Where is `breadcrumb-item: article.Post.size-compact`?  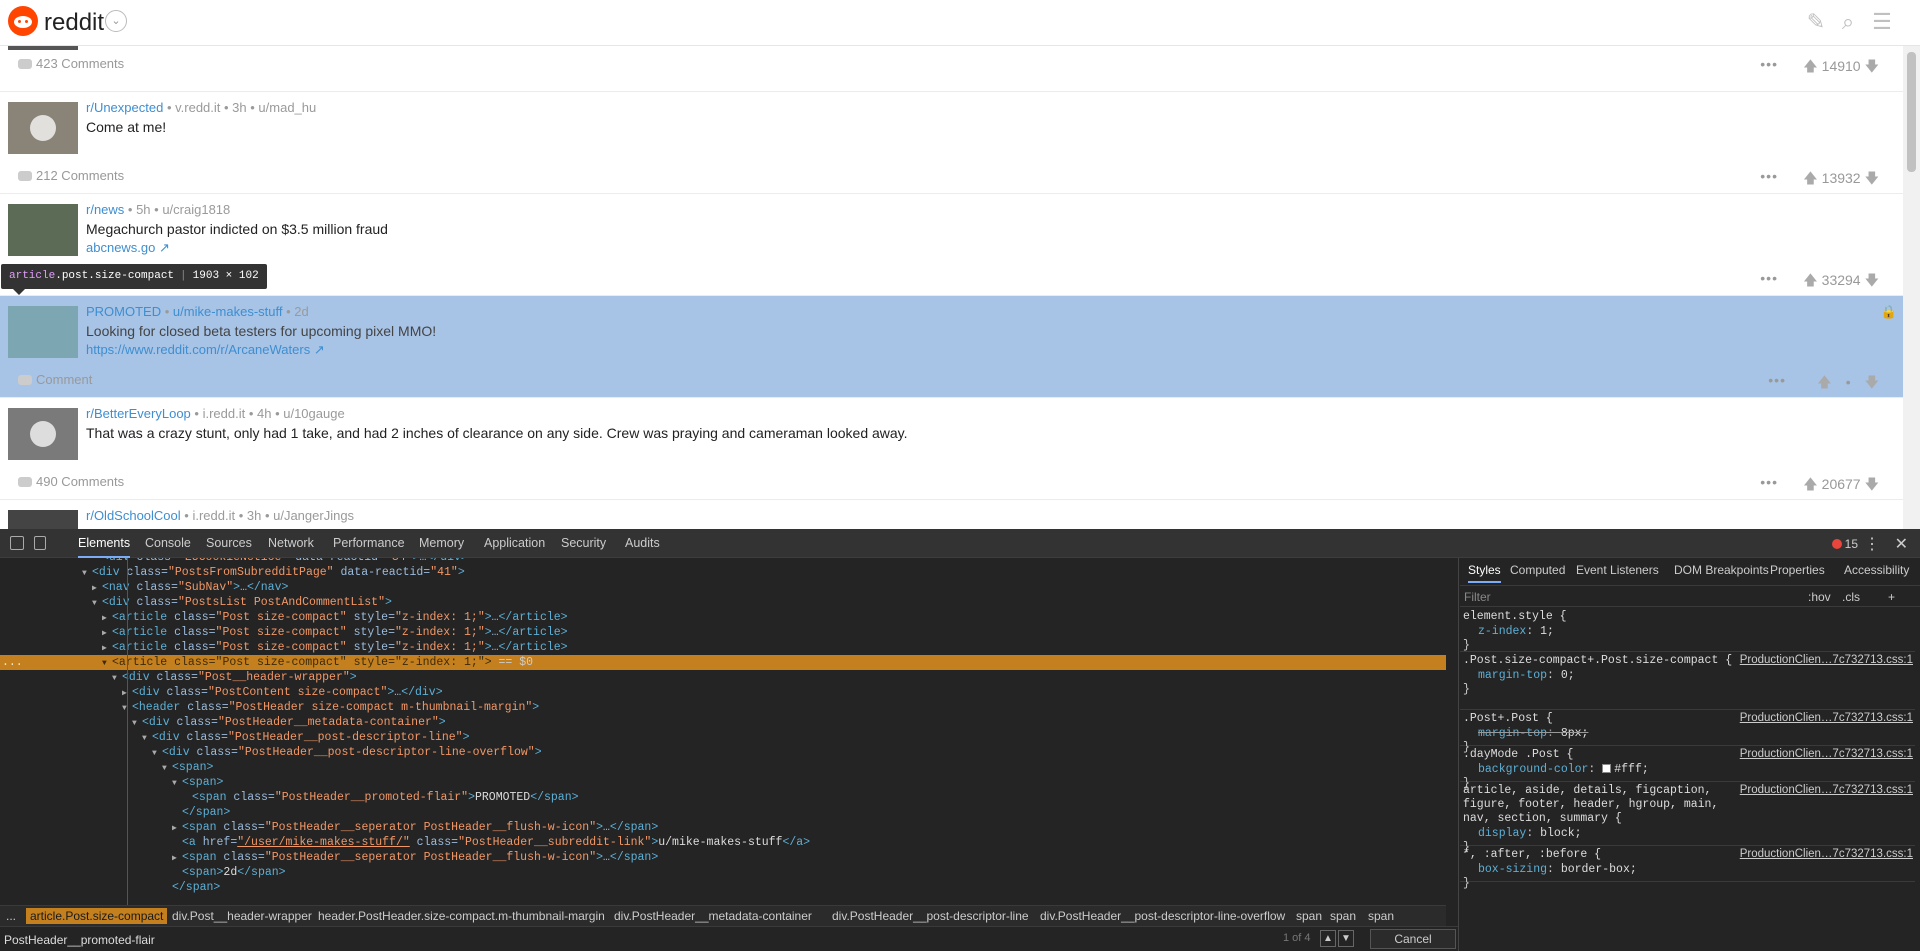 breadcrumb-item: article.Post.size-compact is located at coordinates (97, 916).